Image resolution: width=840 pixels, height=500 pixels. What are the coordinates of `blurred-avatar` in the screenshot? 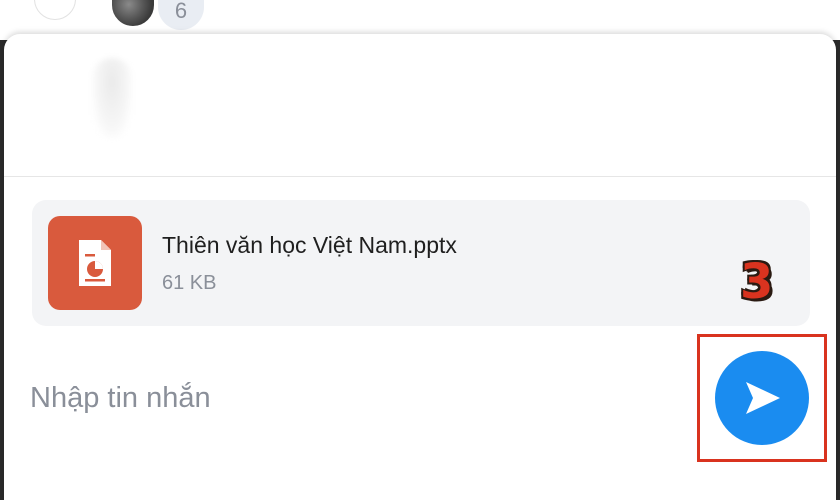 It's located at (112, 98).